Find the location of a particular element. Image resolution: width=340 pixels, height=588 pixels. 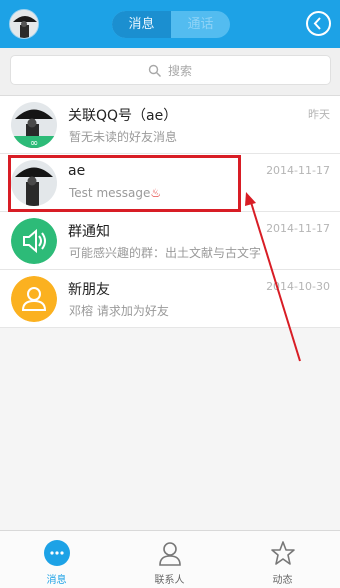

speaker-icon is located at coordinates (34, 241).